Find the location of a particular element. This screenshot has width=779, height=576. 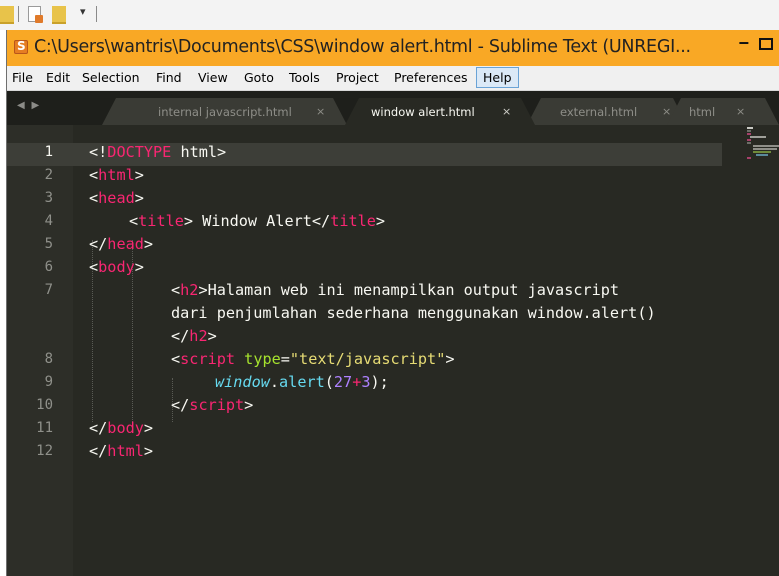

tab-internal-javascript: internal javascript.html × is located at coordinates (224, 111).